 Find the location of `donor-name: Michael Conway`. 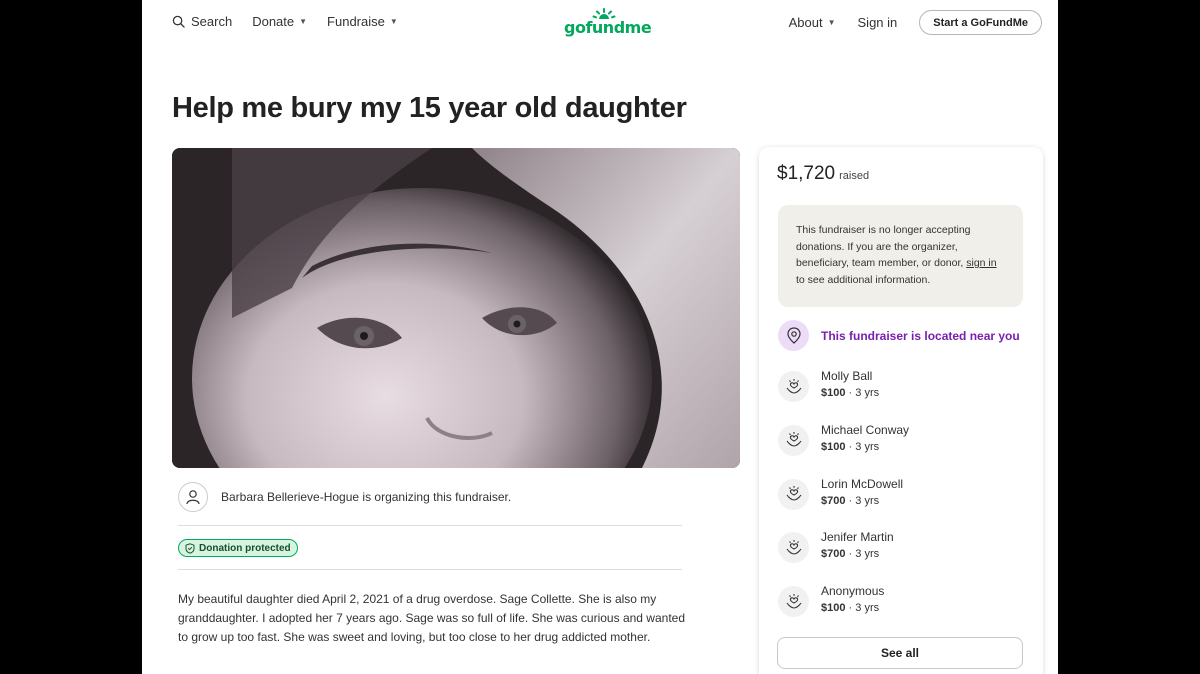

donor-name: Michael Conway is located at coordinates (865, 429).